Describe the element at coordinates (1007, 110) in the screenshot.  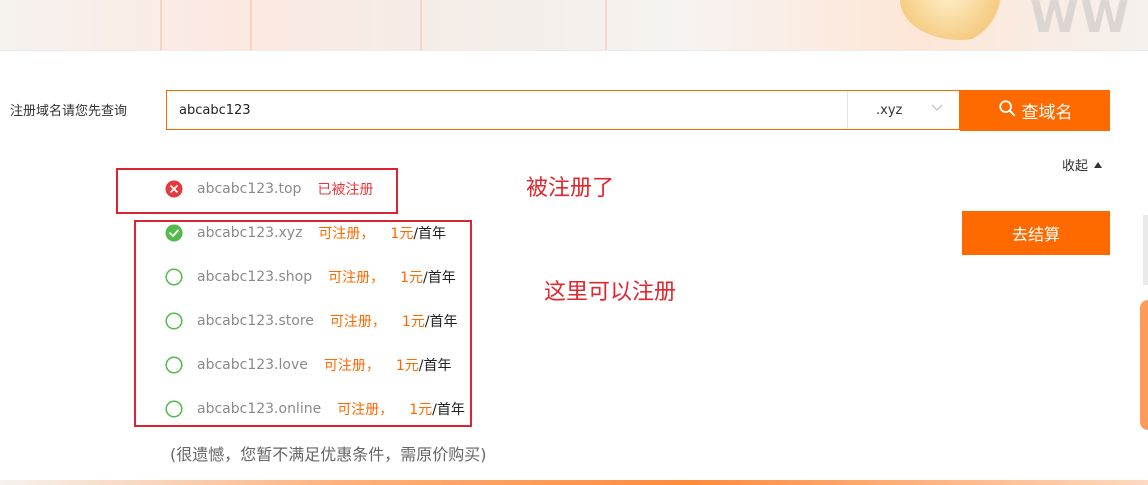
I see `search-icon` at that location.